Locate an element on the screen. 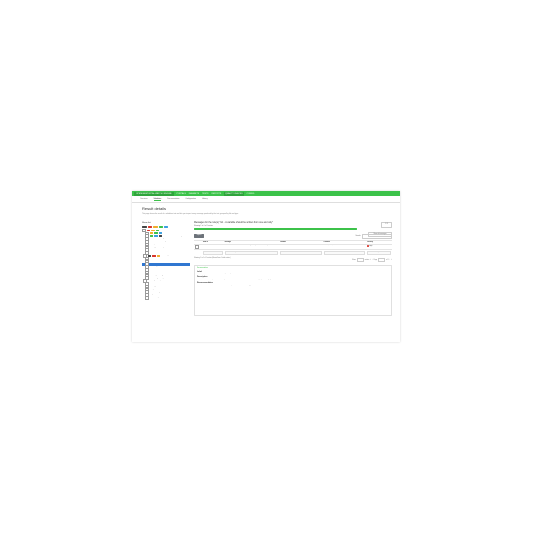  tree-item-label: 19 Header mismatch is located at coordinates (157, 284).